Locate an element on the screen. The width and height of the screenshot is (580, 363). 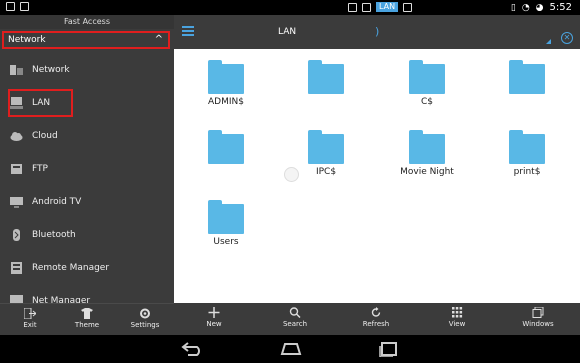
folder-label: print$ is located at coordinates (527, 172).